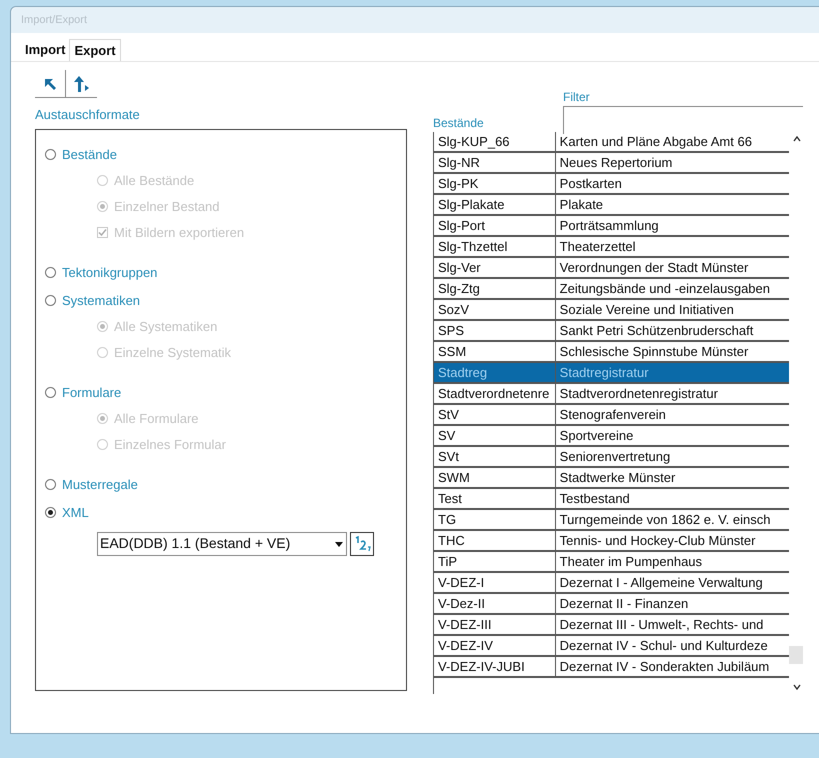  I want to click on table-cell: SV, so click(495, 435).